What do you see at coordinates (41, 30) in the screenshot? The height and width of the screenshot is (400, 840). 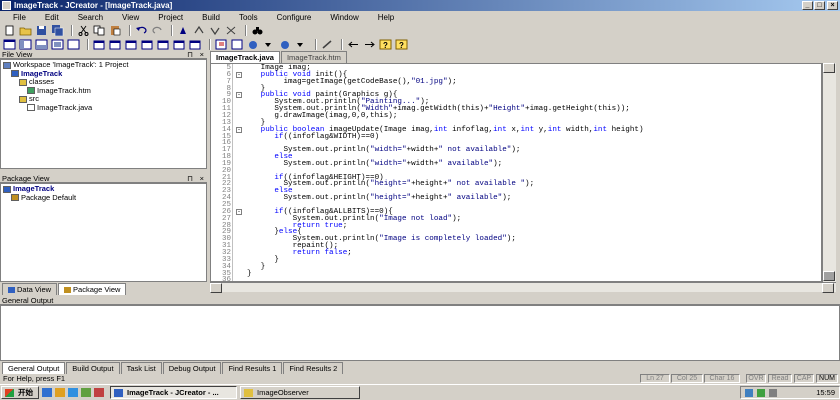 I see `save-icon` at bounding box center [41, 30].